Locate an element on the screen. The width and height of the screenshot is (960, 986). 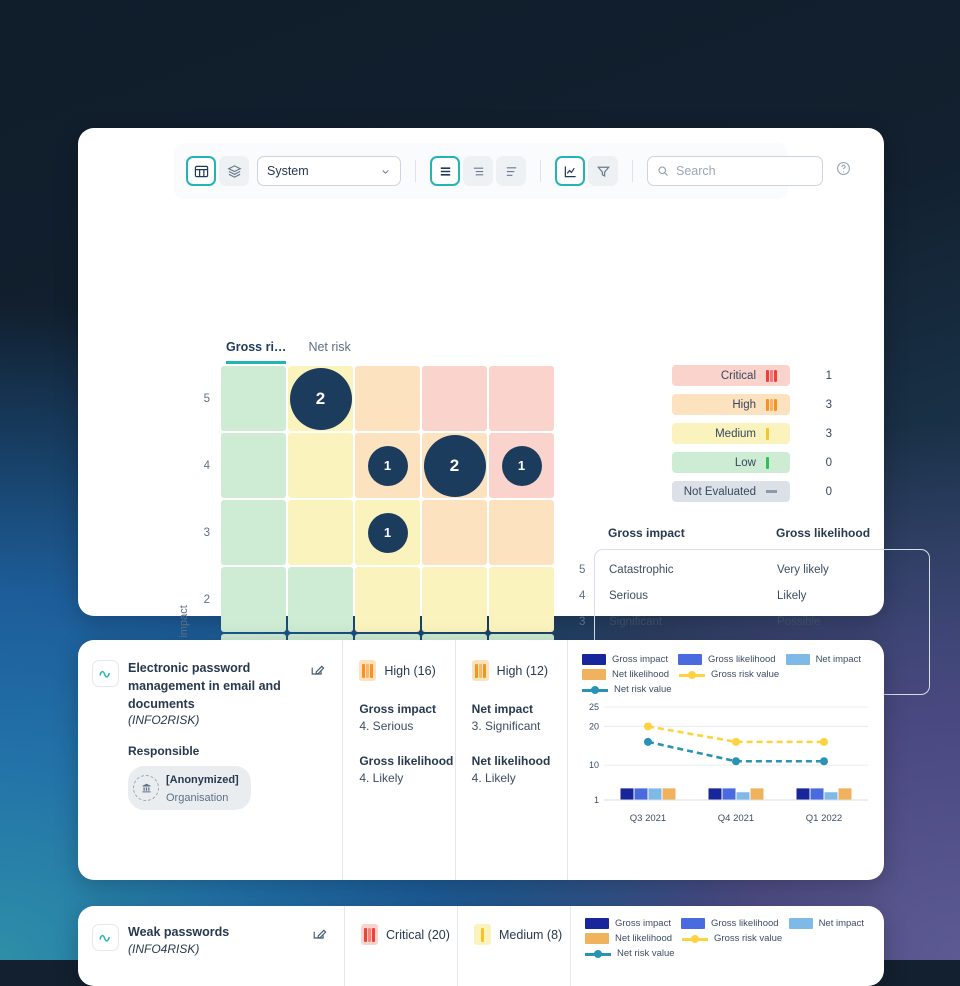
legend-pill: Low is located at coordinates (731, 462).